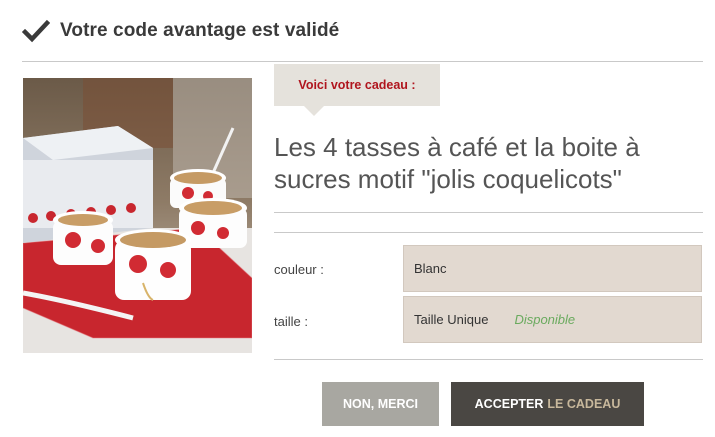 This screenshot has width=715, height=437. What do you see at coordinates (509, 404) in the screenshot?
I see `accept-button-label: ACCEPTER` at bounding box center [509, 404].